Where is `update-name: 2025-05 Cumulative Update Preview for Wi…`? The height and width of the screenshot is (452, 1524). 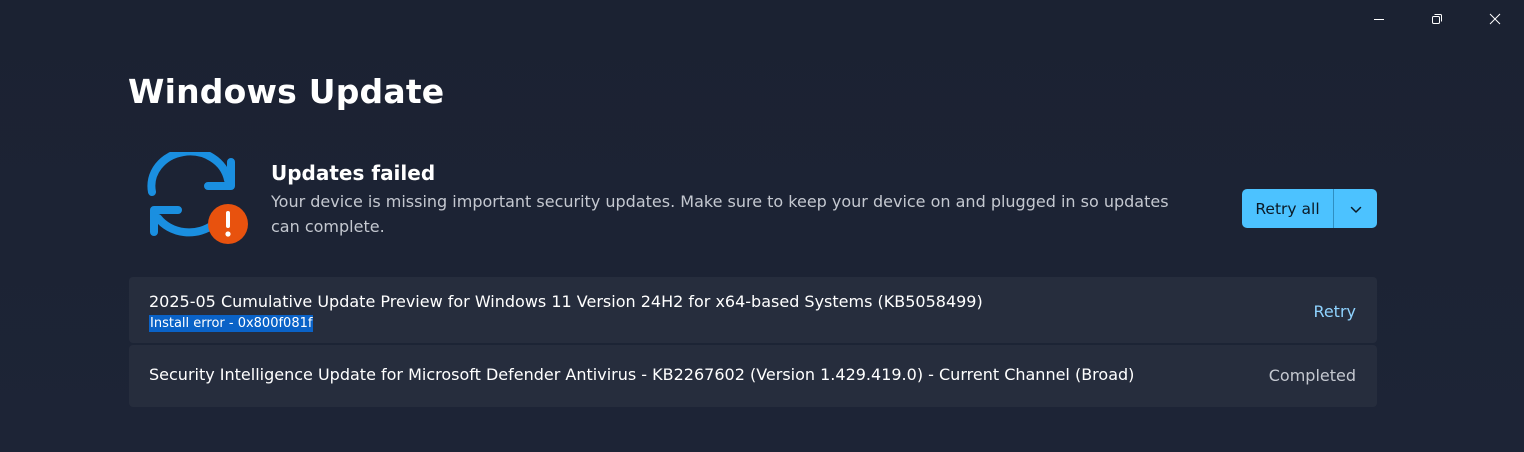 update-name: 2025-05 Cumulative Update Preview for Wi… is located at coordinates (566, 301).